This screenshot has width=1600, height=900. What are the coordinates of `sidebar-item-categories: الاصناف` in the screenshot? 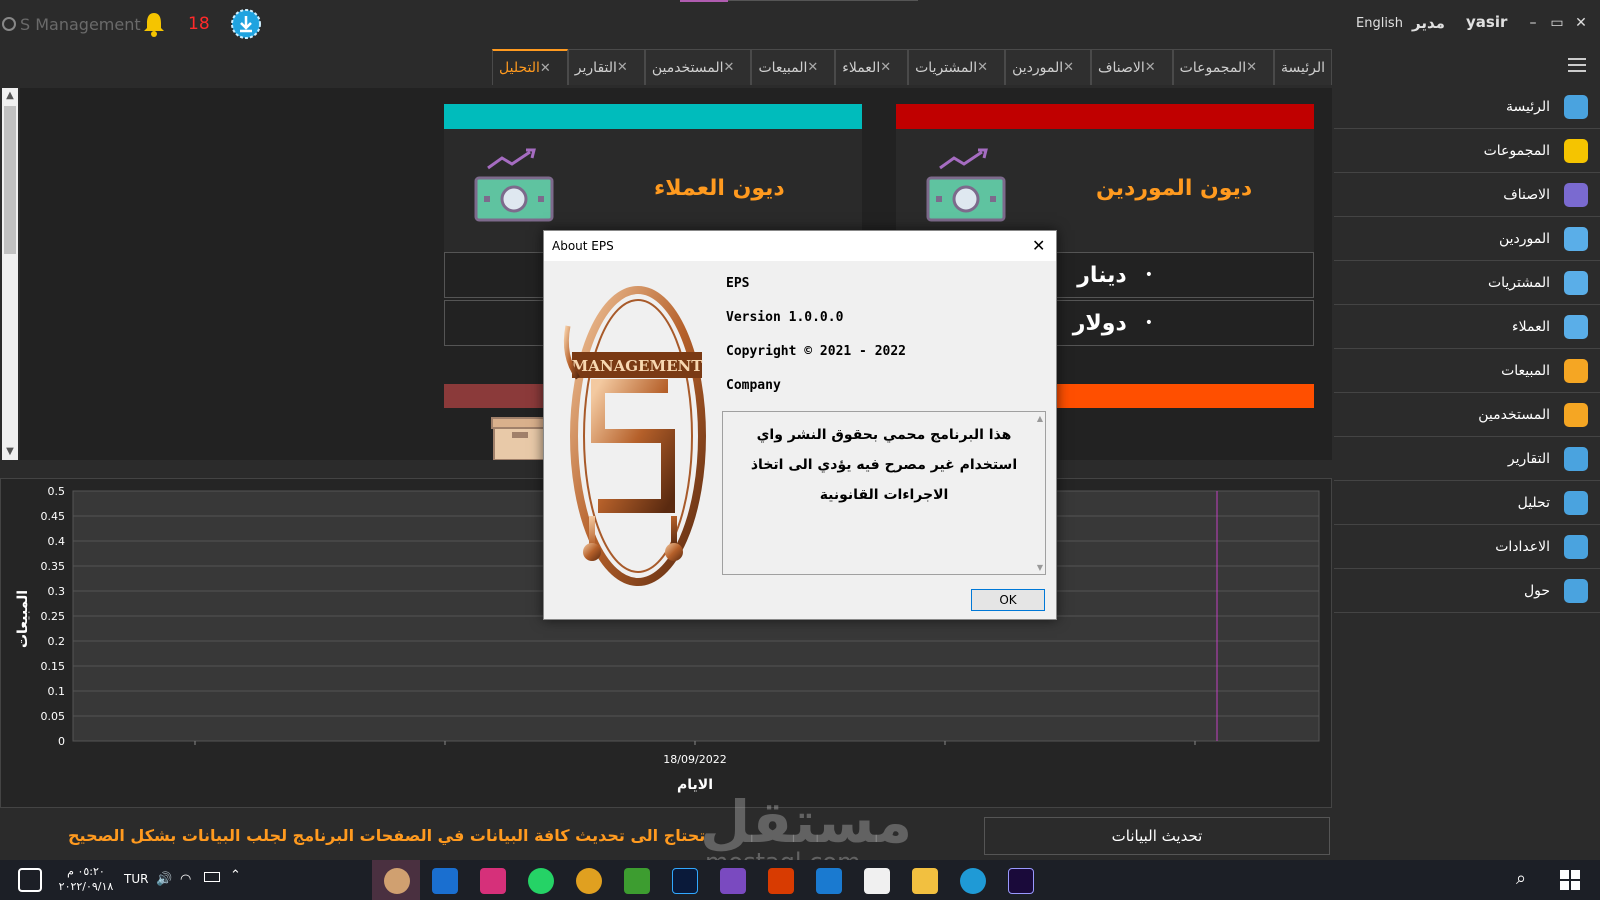 It's located at (1467, 195).